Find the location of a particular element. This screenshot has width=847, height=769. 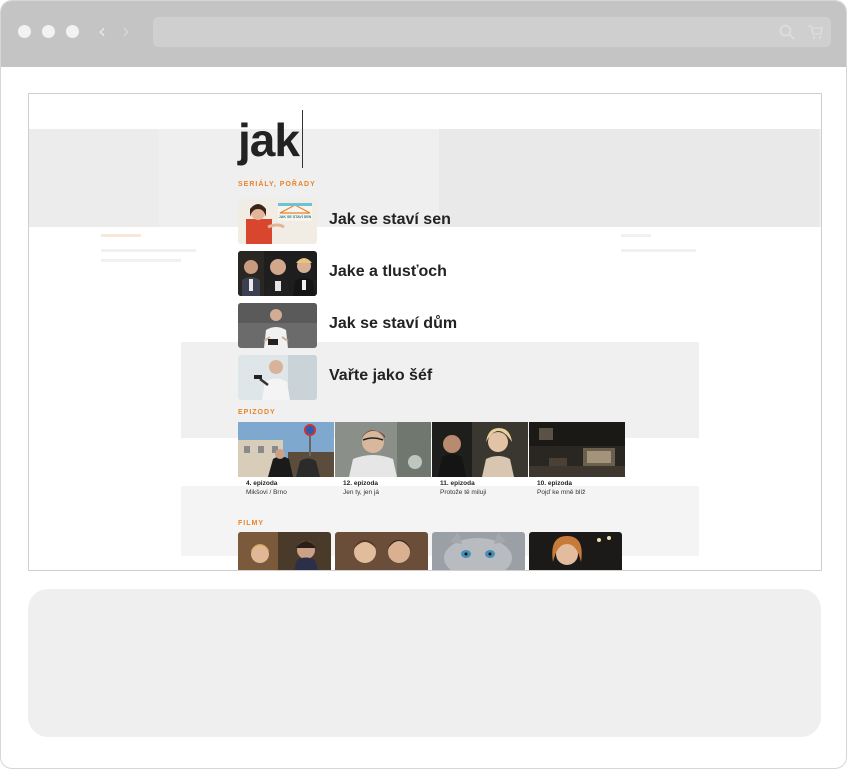

chevron-left-icon: ‹ is located at coordinates (102, 31).